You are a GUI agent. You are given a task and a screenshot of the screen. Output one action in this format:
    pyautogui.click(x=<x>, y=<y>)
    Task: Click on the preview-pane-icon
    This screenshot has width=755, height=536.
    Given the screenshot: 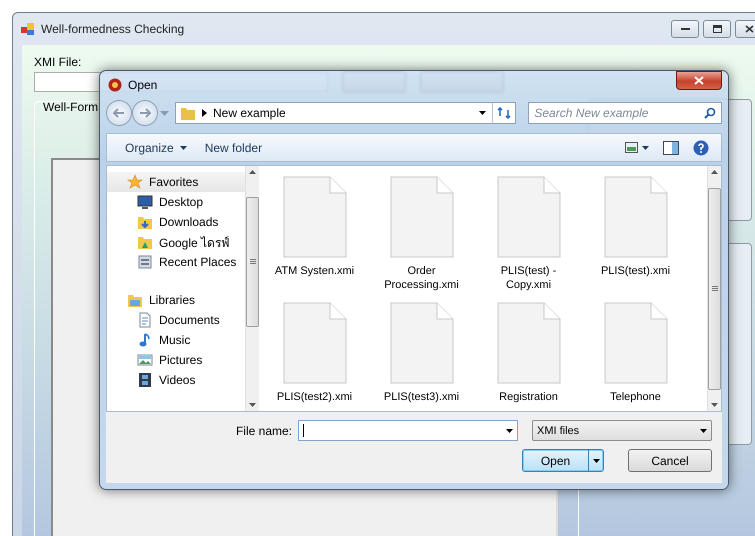 What is the action you would take?
    pyautogui.click(x=671, y=147)
    